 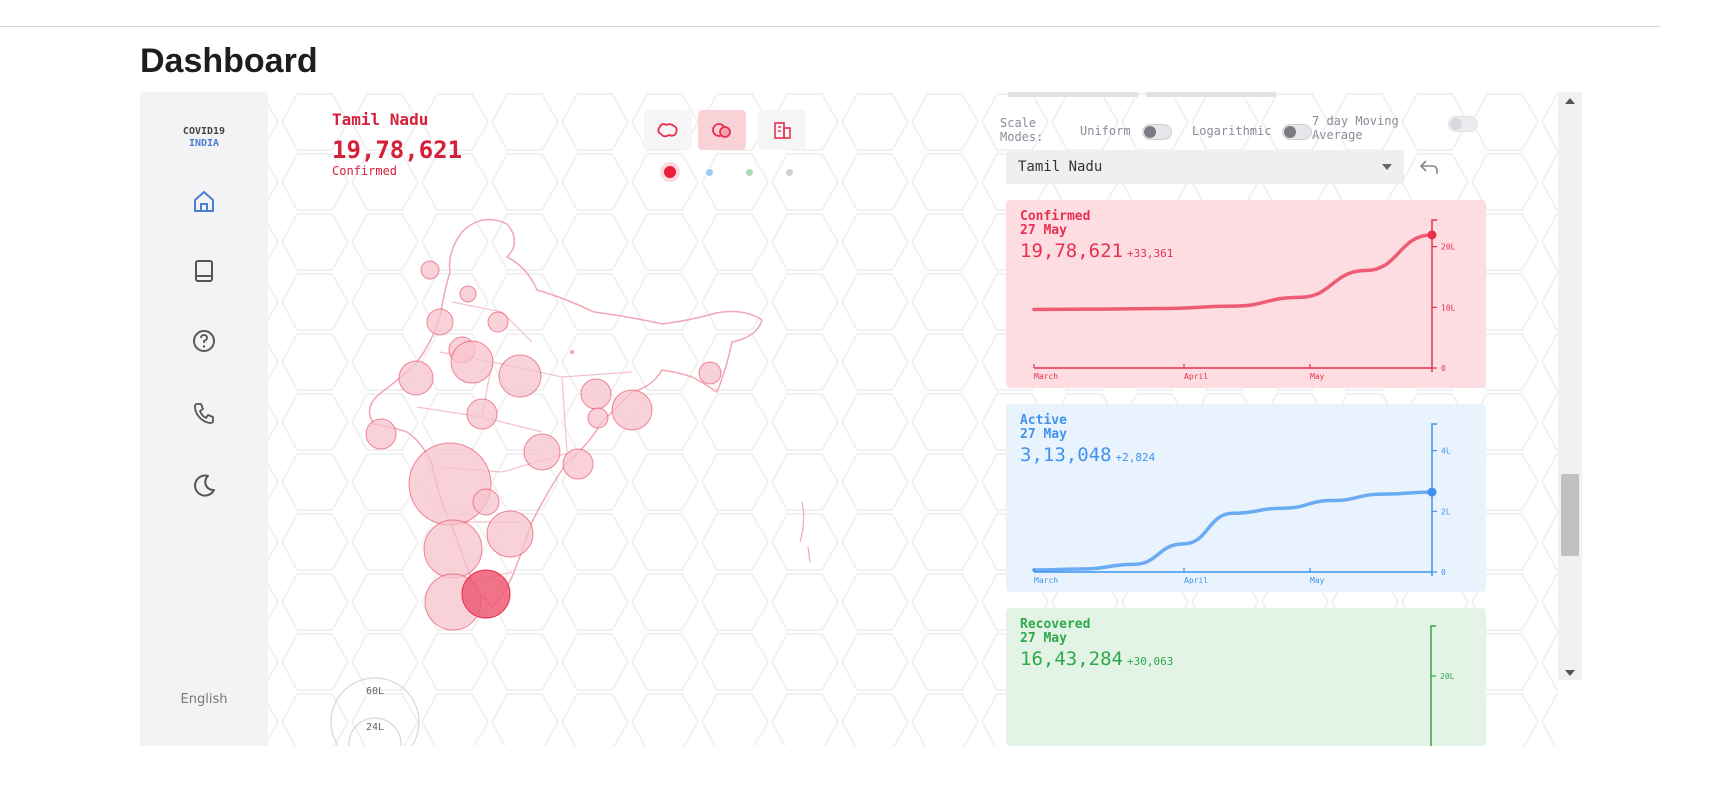 I want to click on confirmed-date: 27 May, so click(x=1043, y=230).